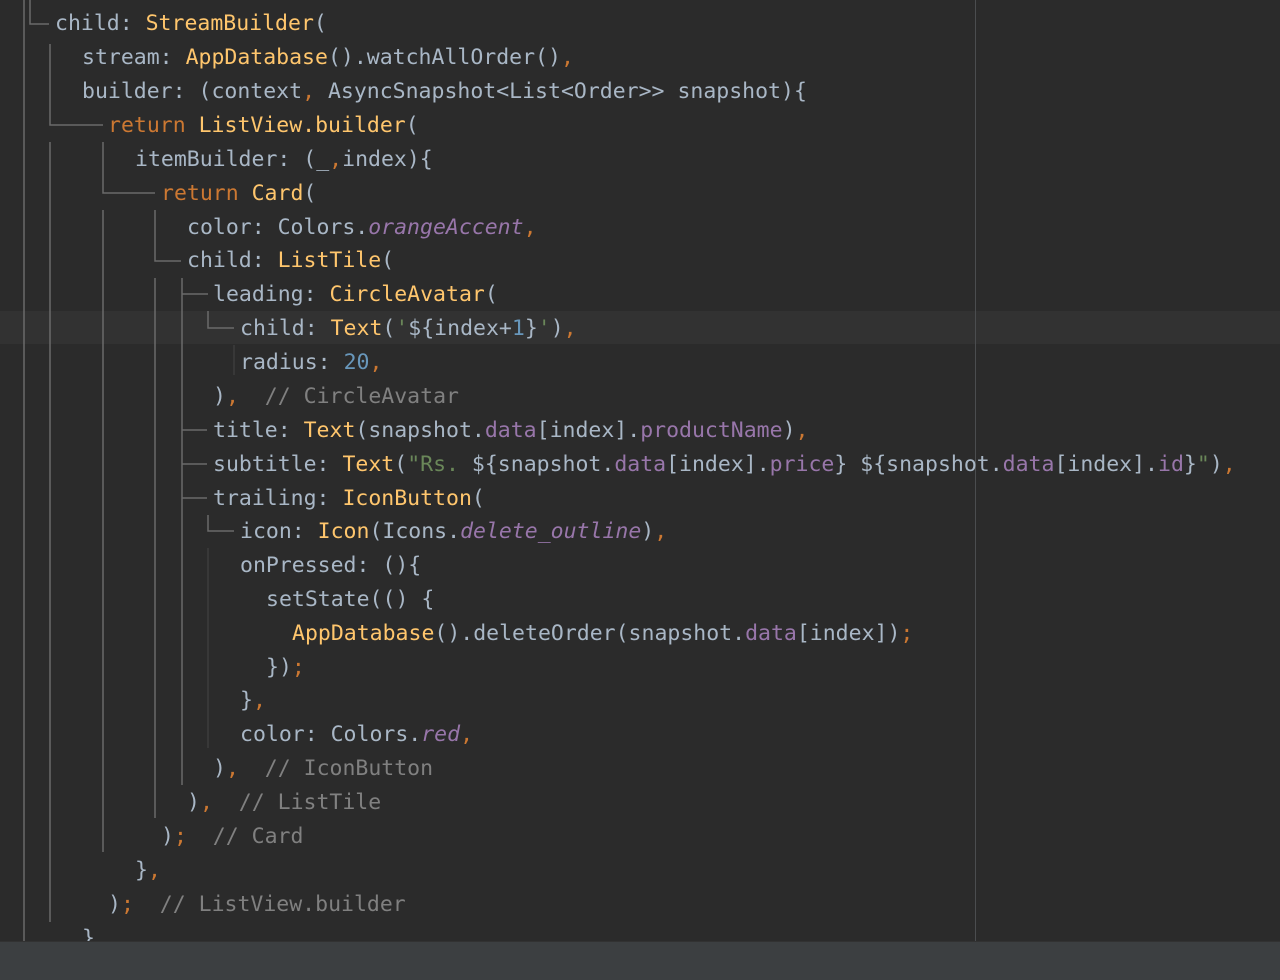 This screenshot has height=980, width=1280. What do you see at coordinates (279, 667) in the screenshot?
I see `code-token: })` at bounding box center [279, 667].